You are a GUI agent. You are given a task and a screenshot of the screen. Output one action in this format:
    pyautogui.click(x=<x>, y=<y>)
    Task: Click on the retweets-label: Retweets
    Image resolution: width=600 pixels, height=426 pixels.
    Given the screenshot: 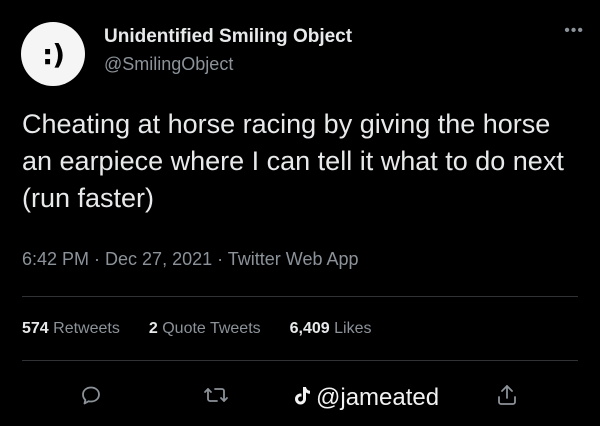 What is the action you would take?
    pyautogui.click(x=86, y=328)
    